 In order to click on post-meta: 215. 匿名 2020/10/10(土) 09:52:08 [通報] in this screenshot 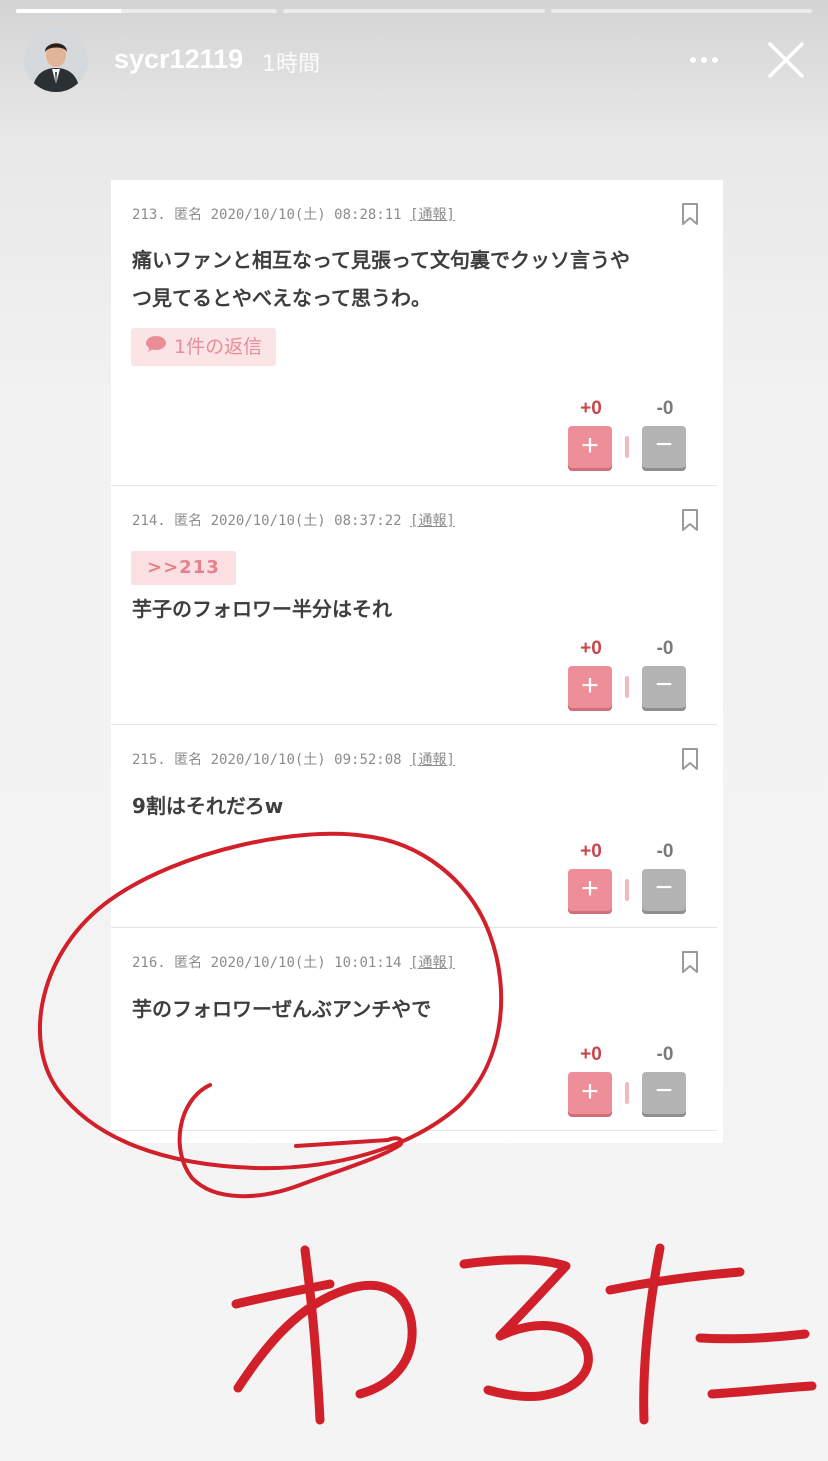, I will do `click(293, 759)`.